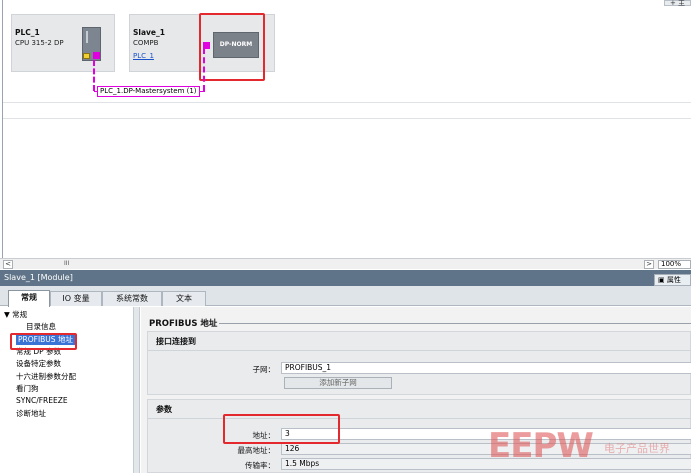 This screenshot has width=691, height=473. What do you see at coordinates (27, 32) in the screenshot?
I see `plc-name: PLC_1` at bounding box center [27, 32].